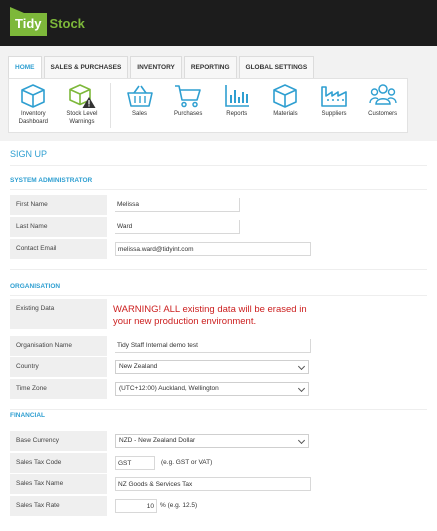  What do you see at coordinates (276, 67) in the screenshot?
I see `tab-global-settings: GLOBAL SETTINGS` at bounding box center [276, 67].